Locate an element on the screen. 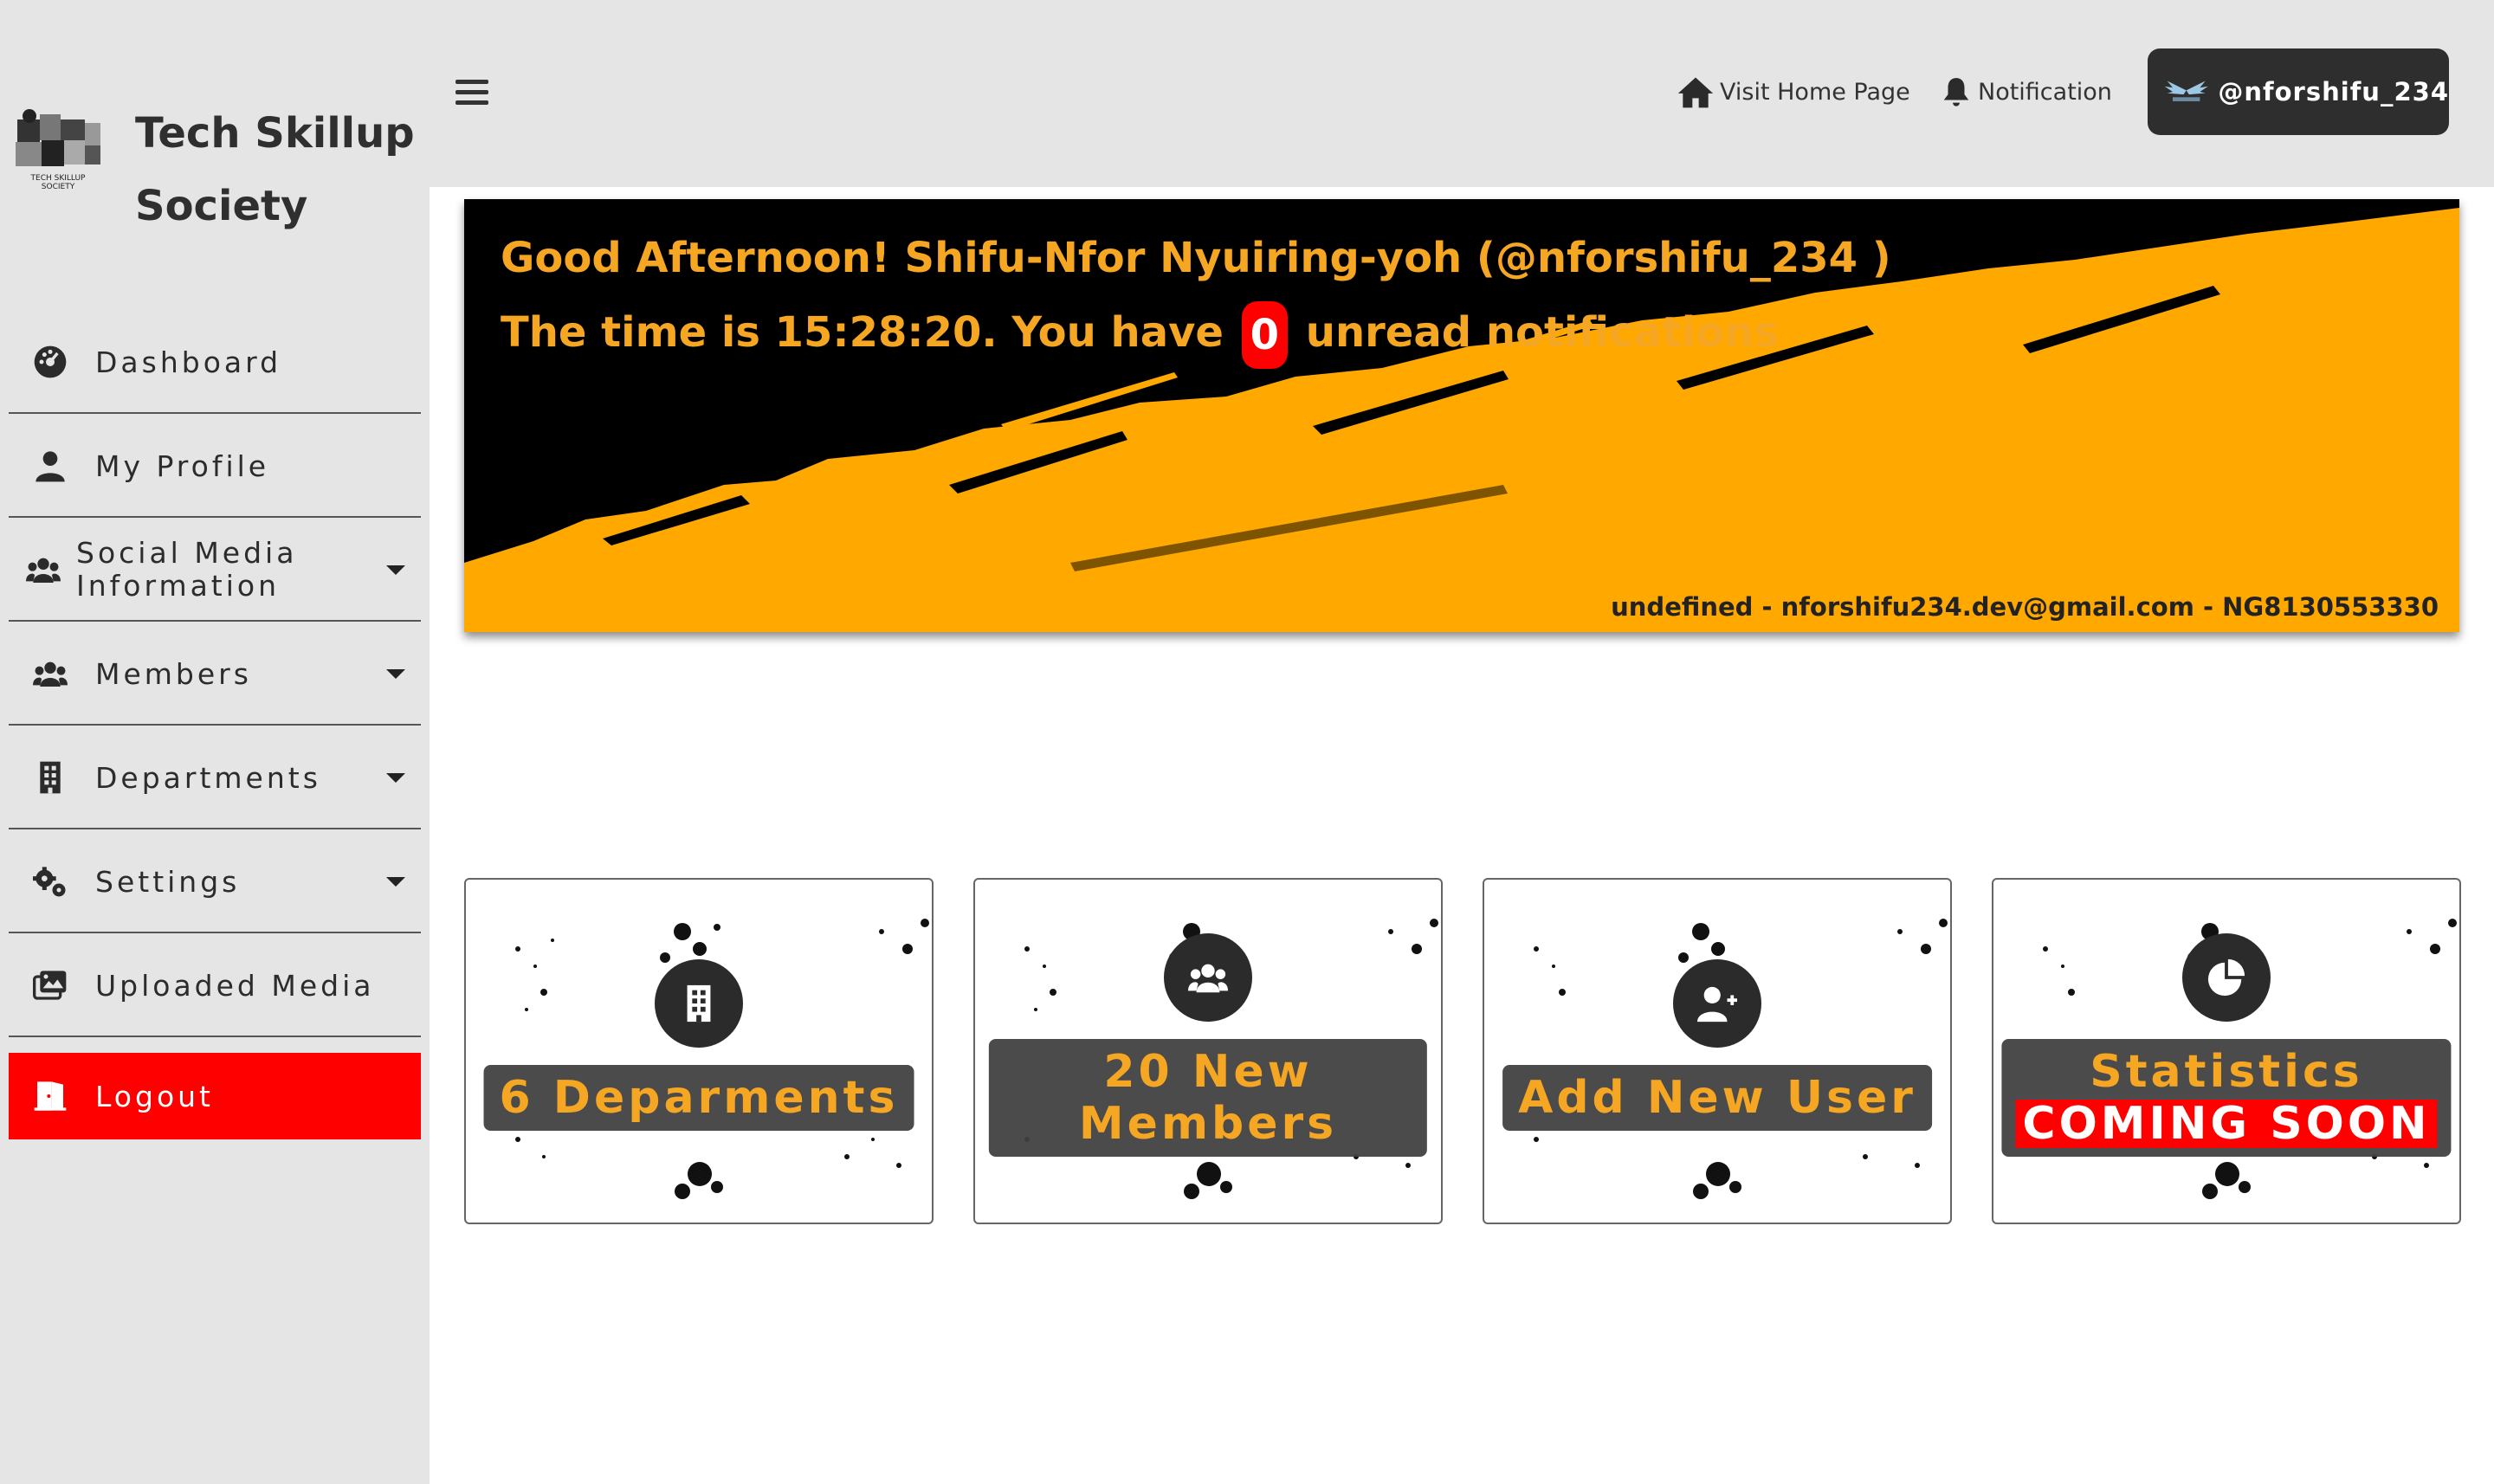  user-menu-button: @nforshifu_234 is located at coordinates (2298, 91).